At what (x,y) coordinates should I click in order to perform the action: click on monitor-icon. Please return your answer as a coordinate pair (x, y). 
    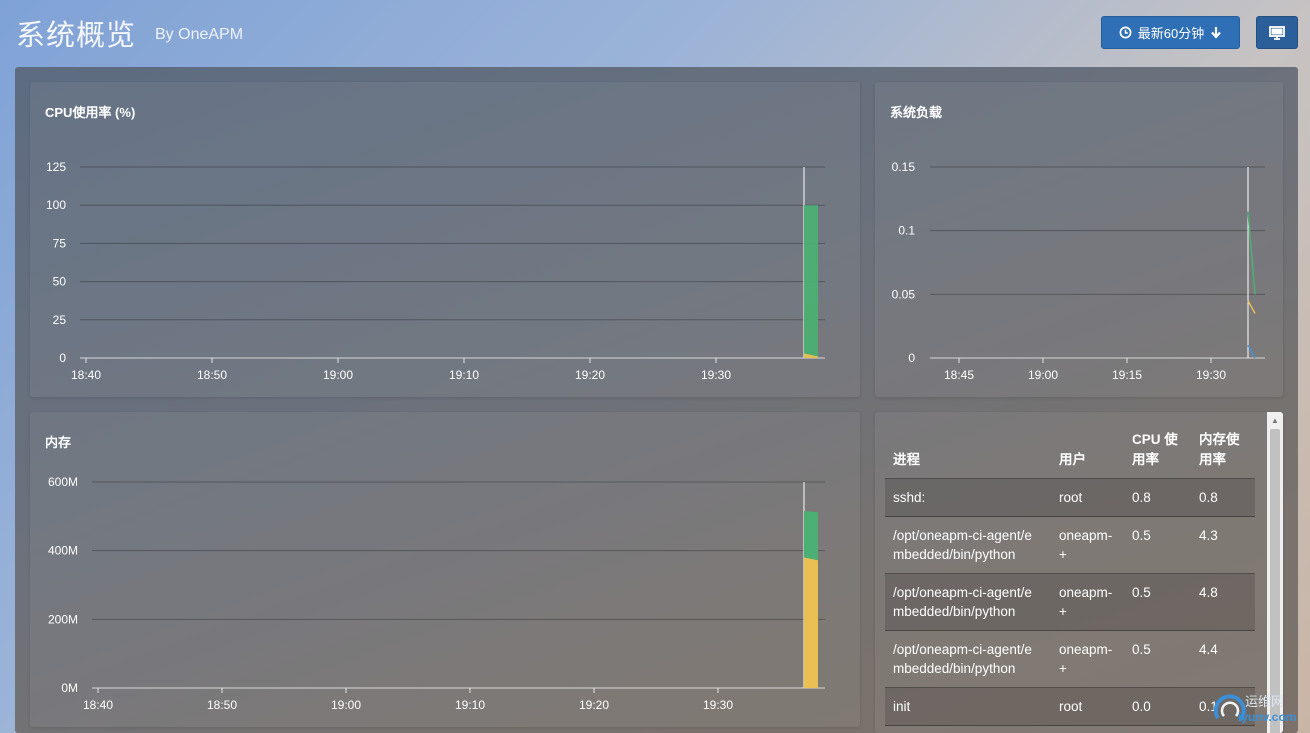
    Looking at the image, I should click on (1277, 32).